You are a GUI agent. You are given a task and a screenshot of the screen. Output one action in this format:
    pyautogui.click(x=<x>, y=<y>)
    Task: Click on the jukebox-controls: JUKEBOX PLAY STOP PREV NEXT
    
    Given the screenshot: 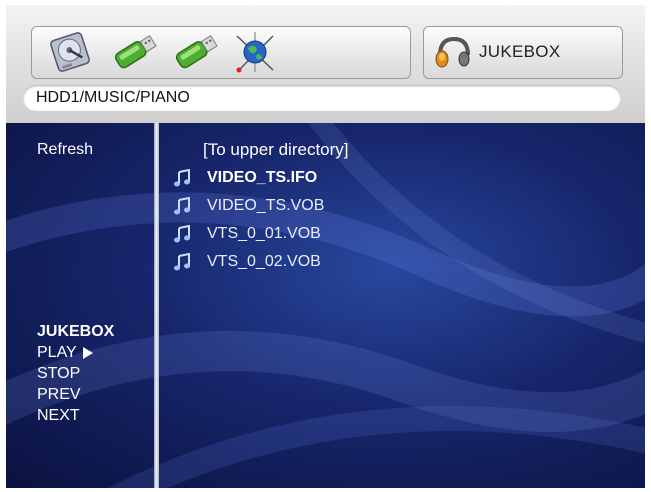 What is the action you would take?
    pyautogui.click(x=75, y=373)
    